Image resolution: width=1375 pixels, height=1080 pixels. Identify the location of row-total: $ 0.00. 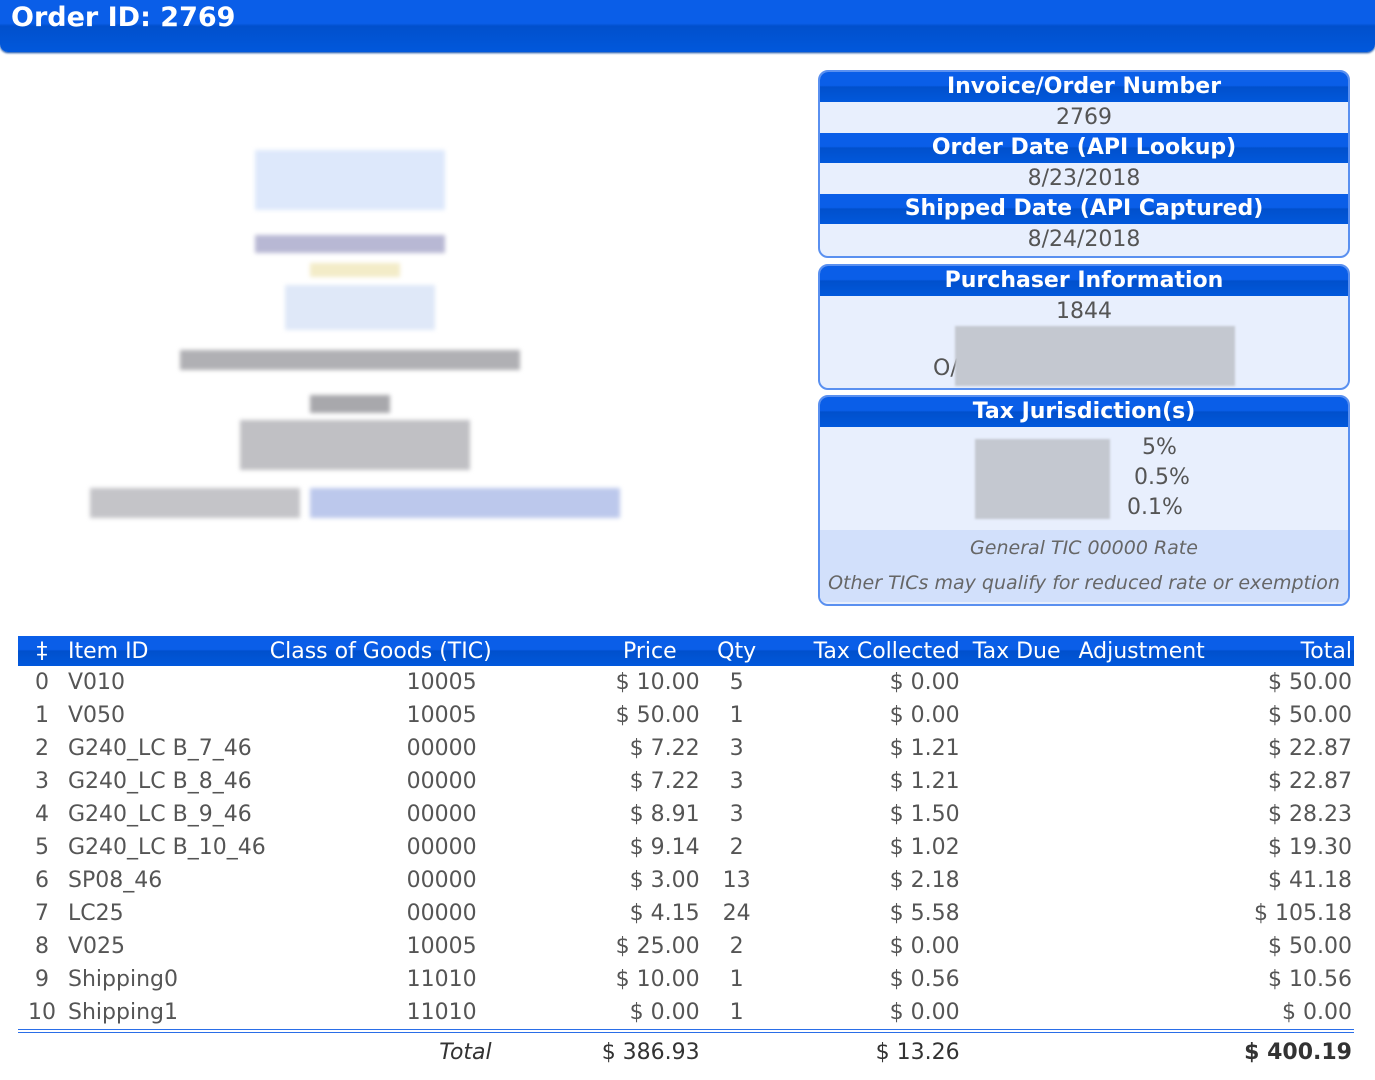
(1317, 1012).